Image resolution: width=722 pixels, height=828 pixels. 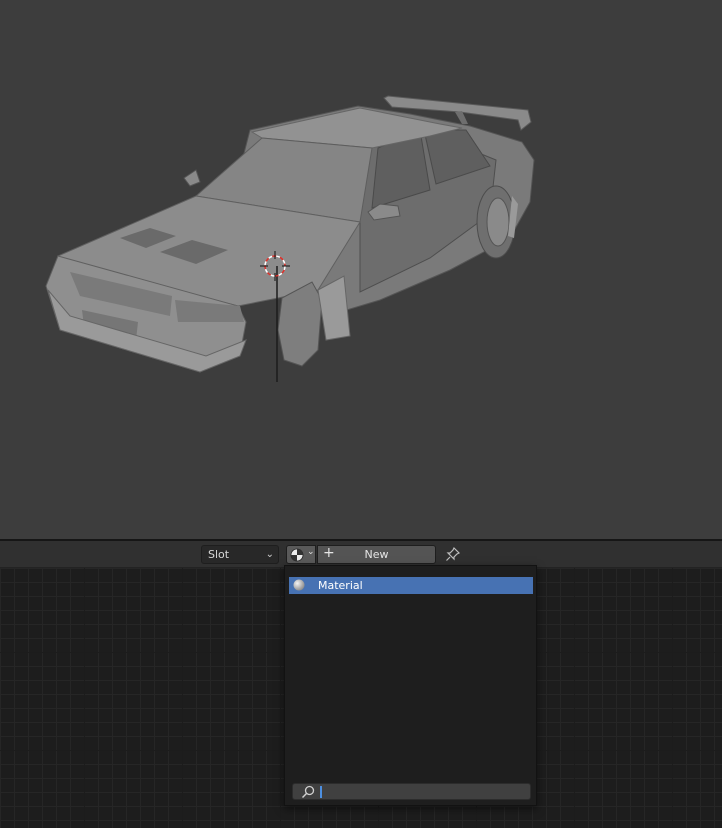 What do you see at coordinates (453, 554) in the screenshot?
I see `pin-icon` at bounding box center [453, 554].